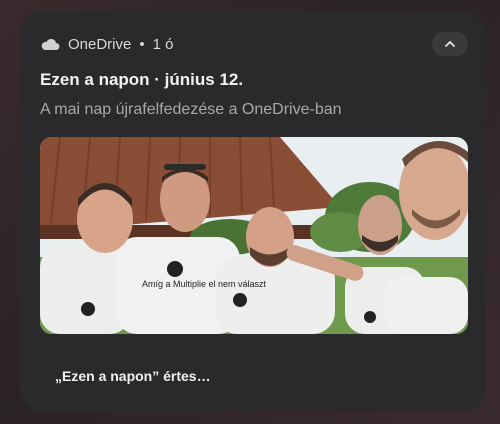 Image resolution: width=500 pixels, height=424 pixels. I want to click on notification-header: OneDrive • 1 ó, so click(106, 44).